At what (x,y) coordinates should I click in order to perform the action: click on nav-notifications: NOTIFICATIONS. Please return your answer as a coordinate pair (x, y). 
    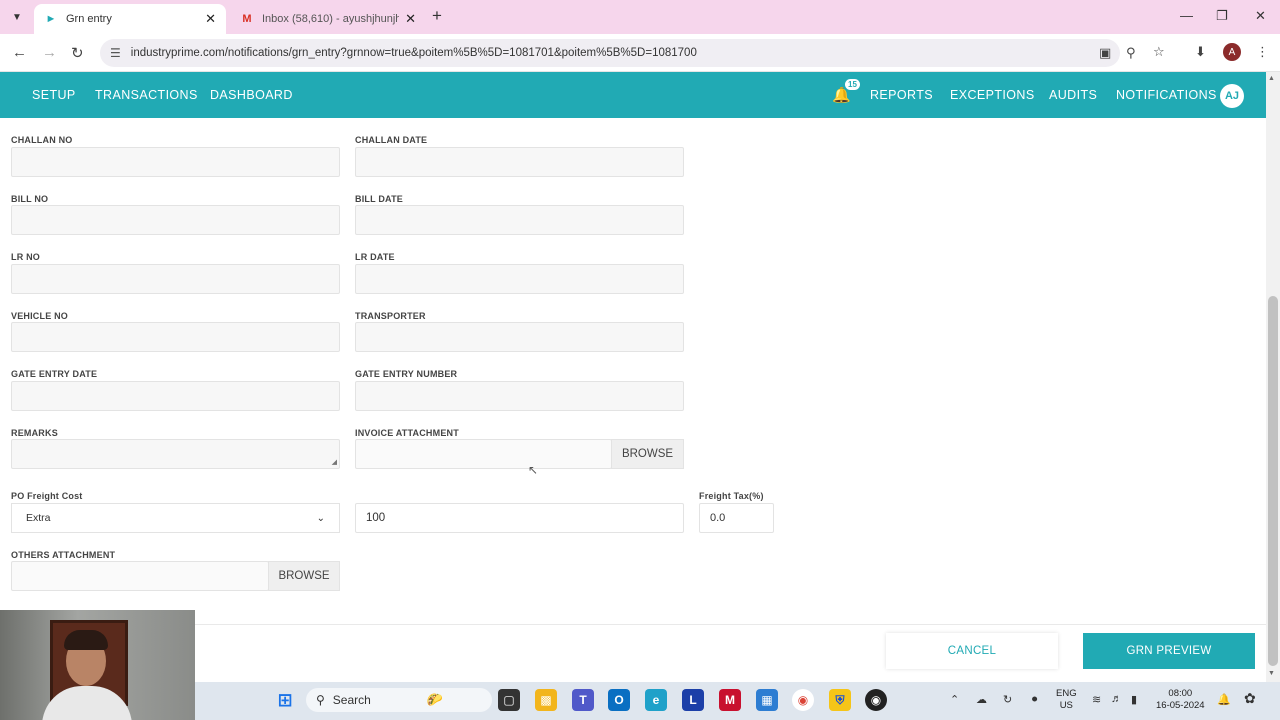
    Looking at the image, I should click on (1166, 95).